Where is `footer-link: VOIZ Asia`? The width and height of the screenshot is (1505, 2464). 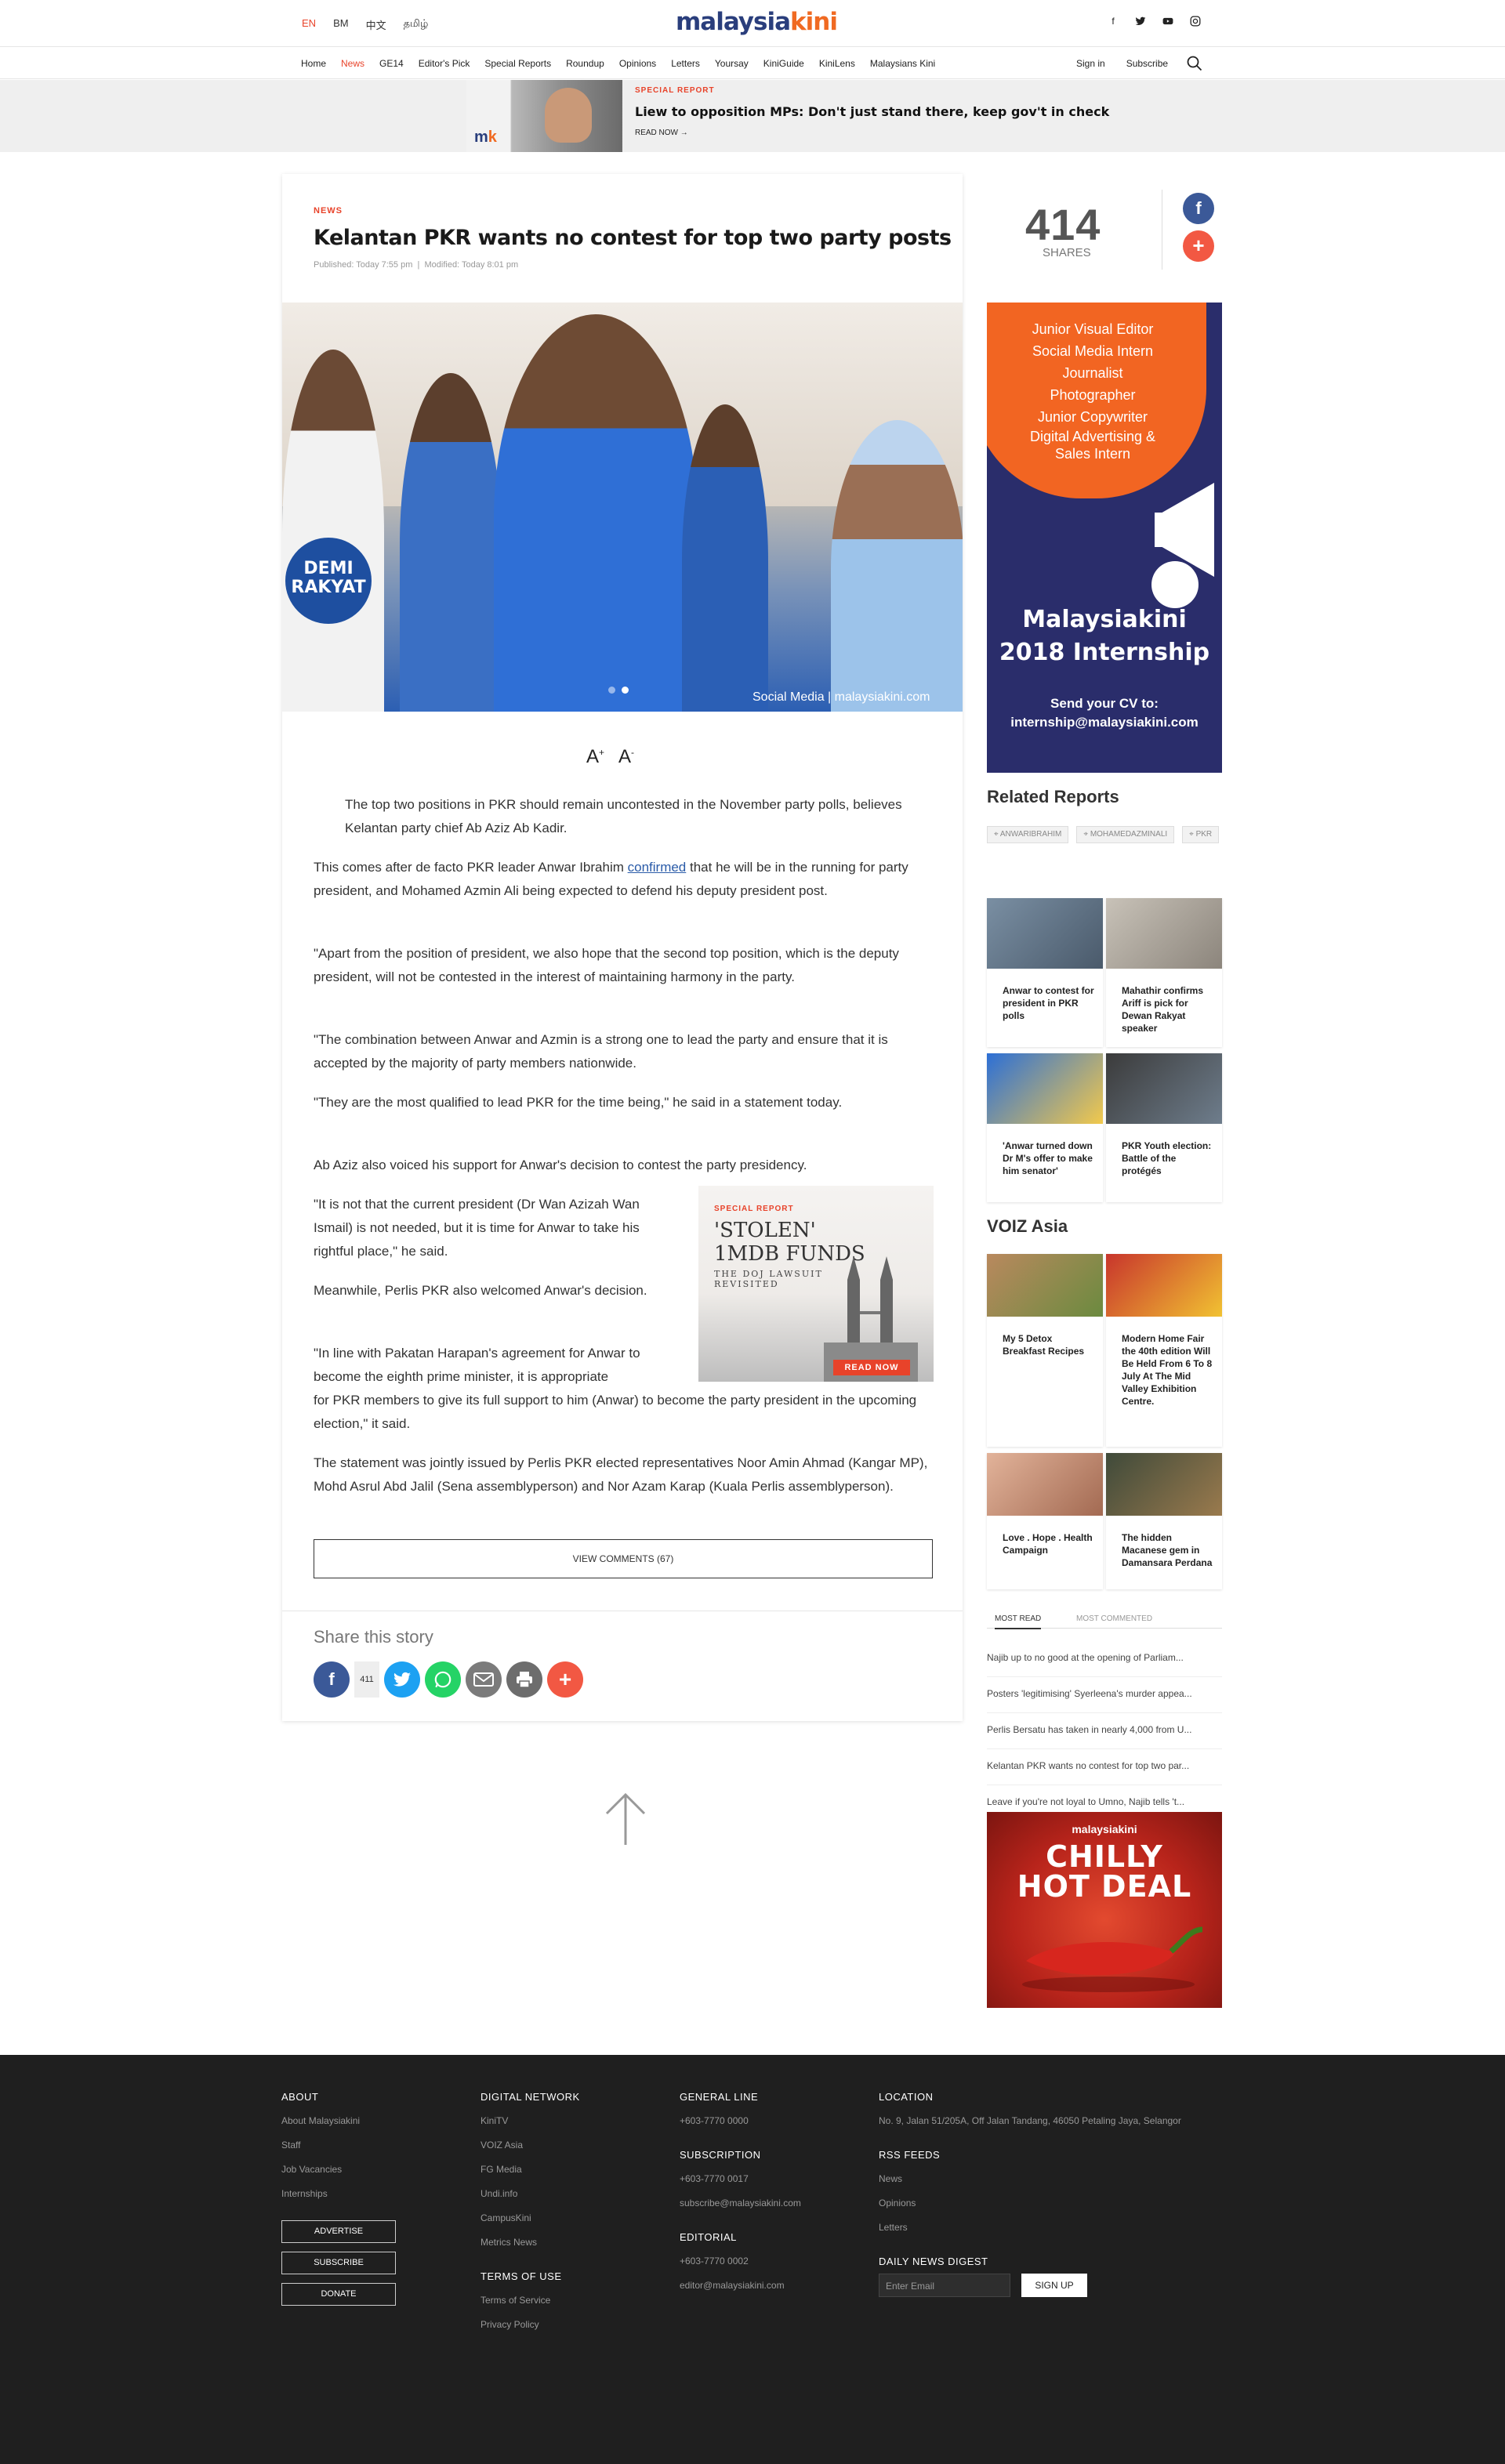 footer-link: VOIZ Asia is located at coordinates (530, 2145).